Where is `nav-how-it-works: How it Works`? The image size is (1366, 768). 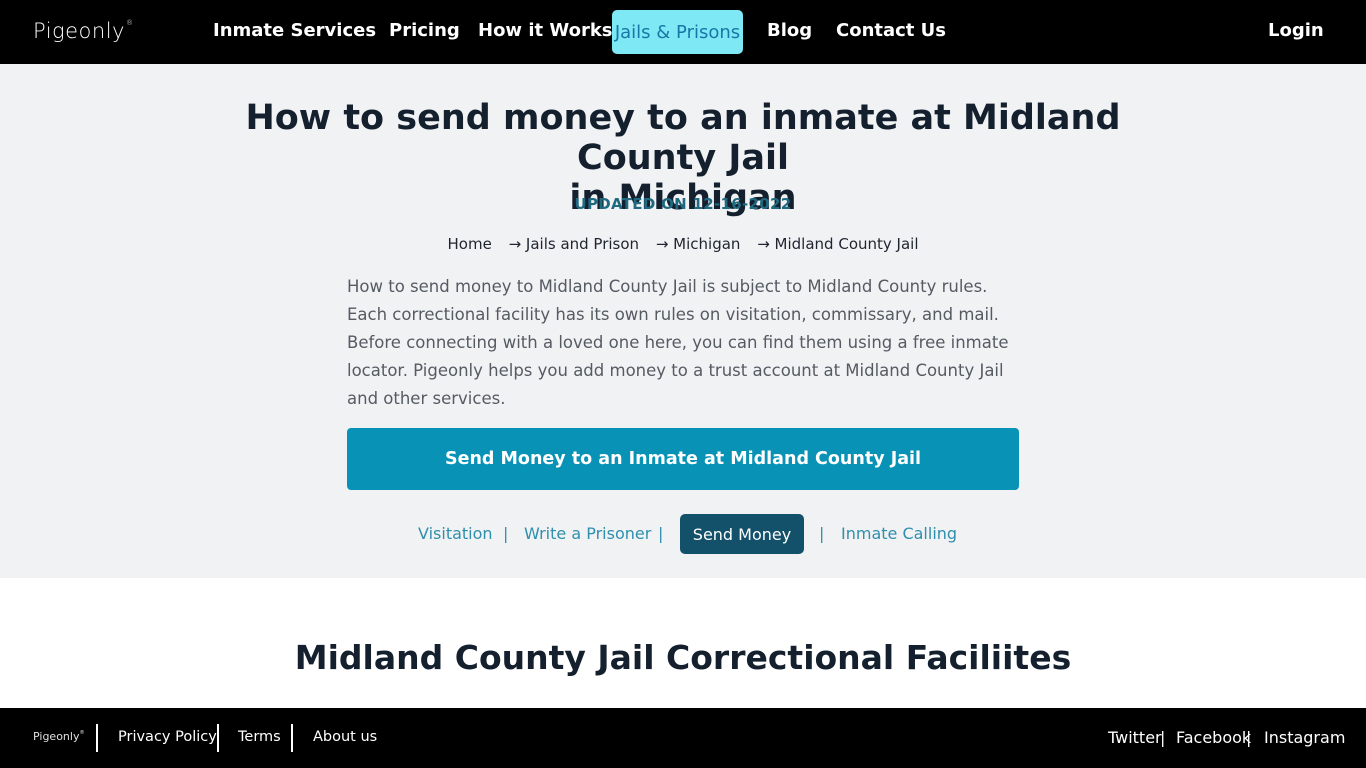 nav-how-it-works: How it Works is located at coordinates (545, 30).